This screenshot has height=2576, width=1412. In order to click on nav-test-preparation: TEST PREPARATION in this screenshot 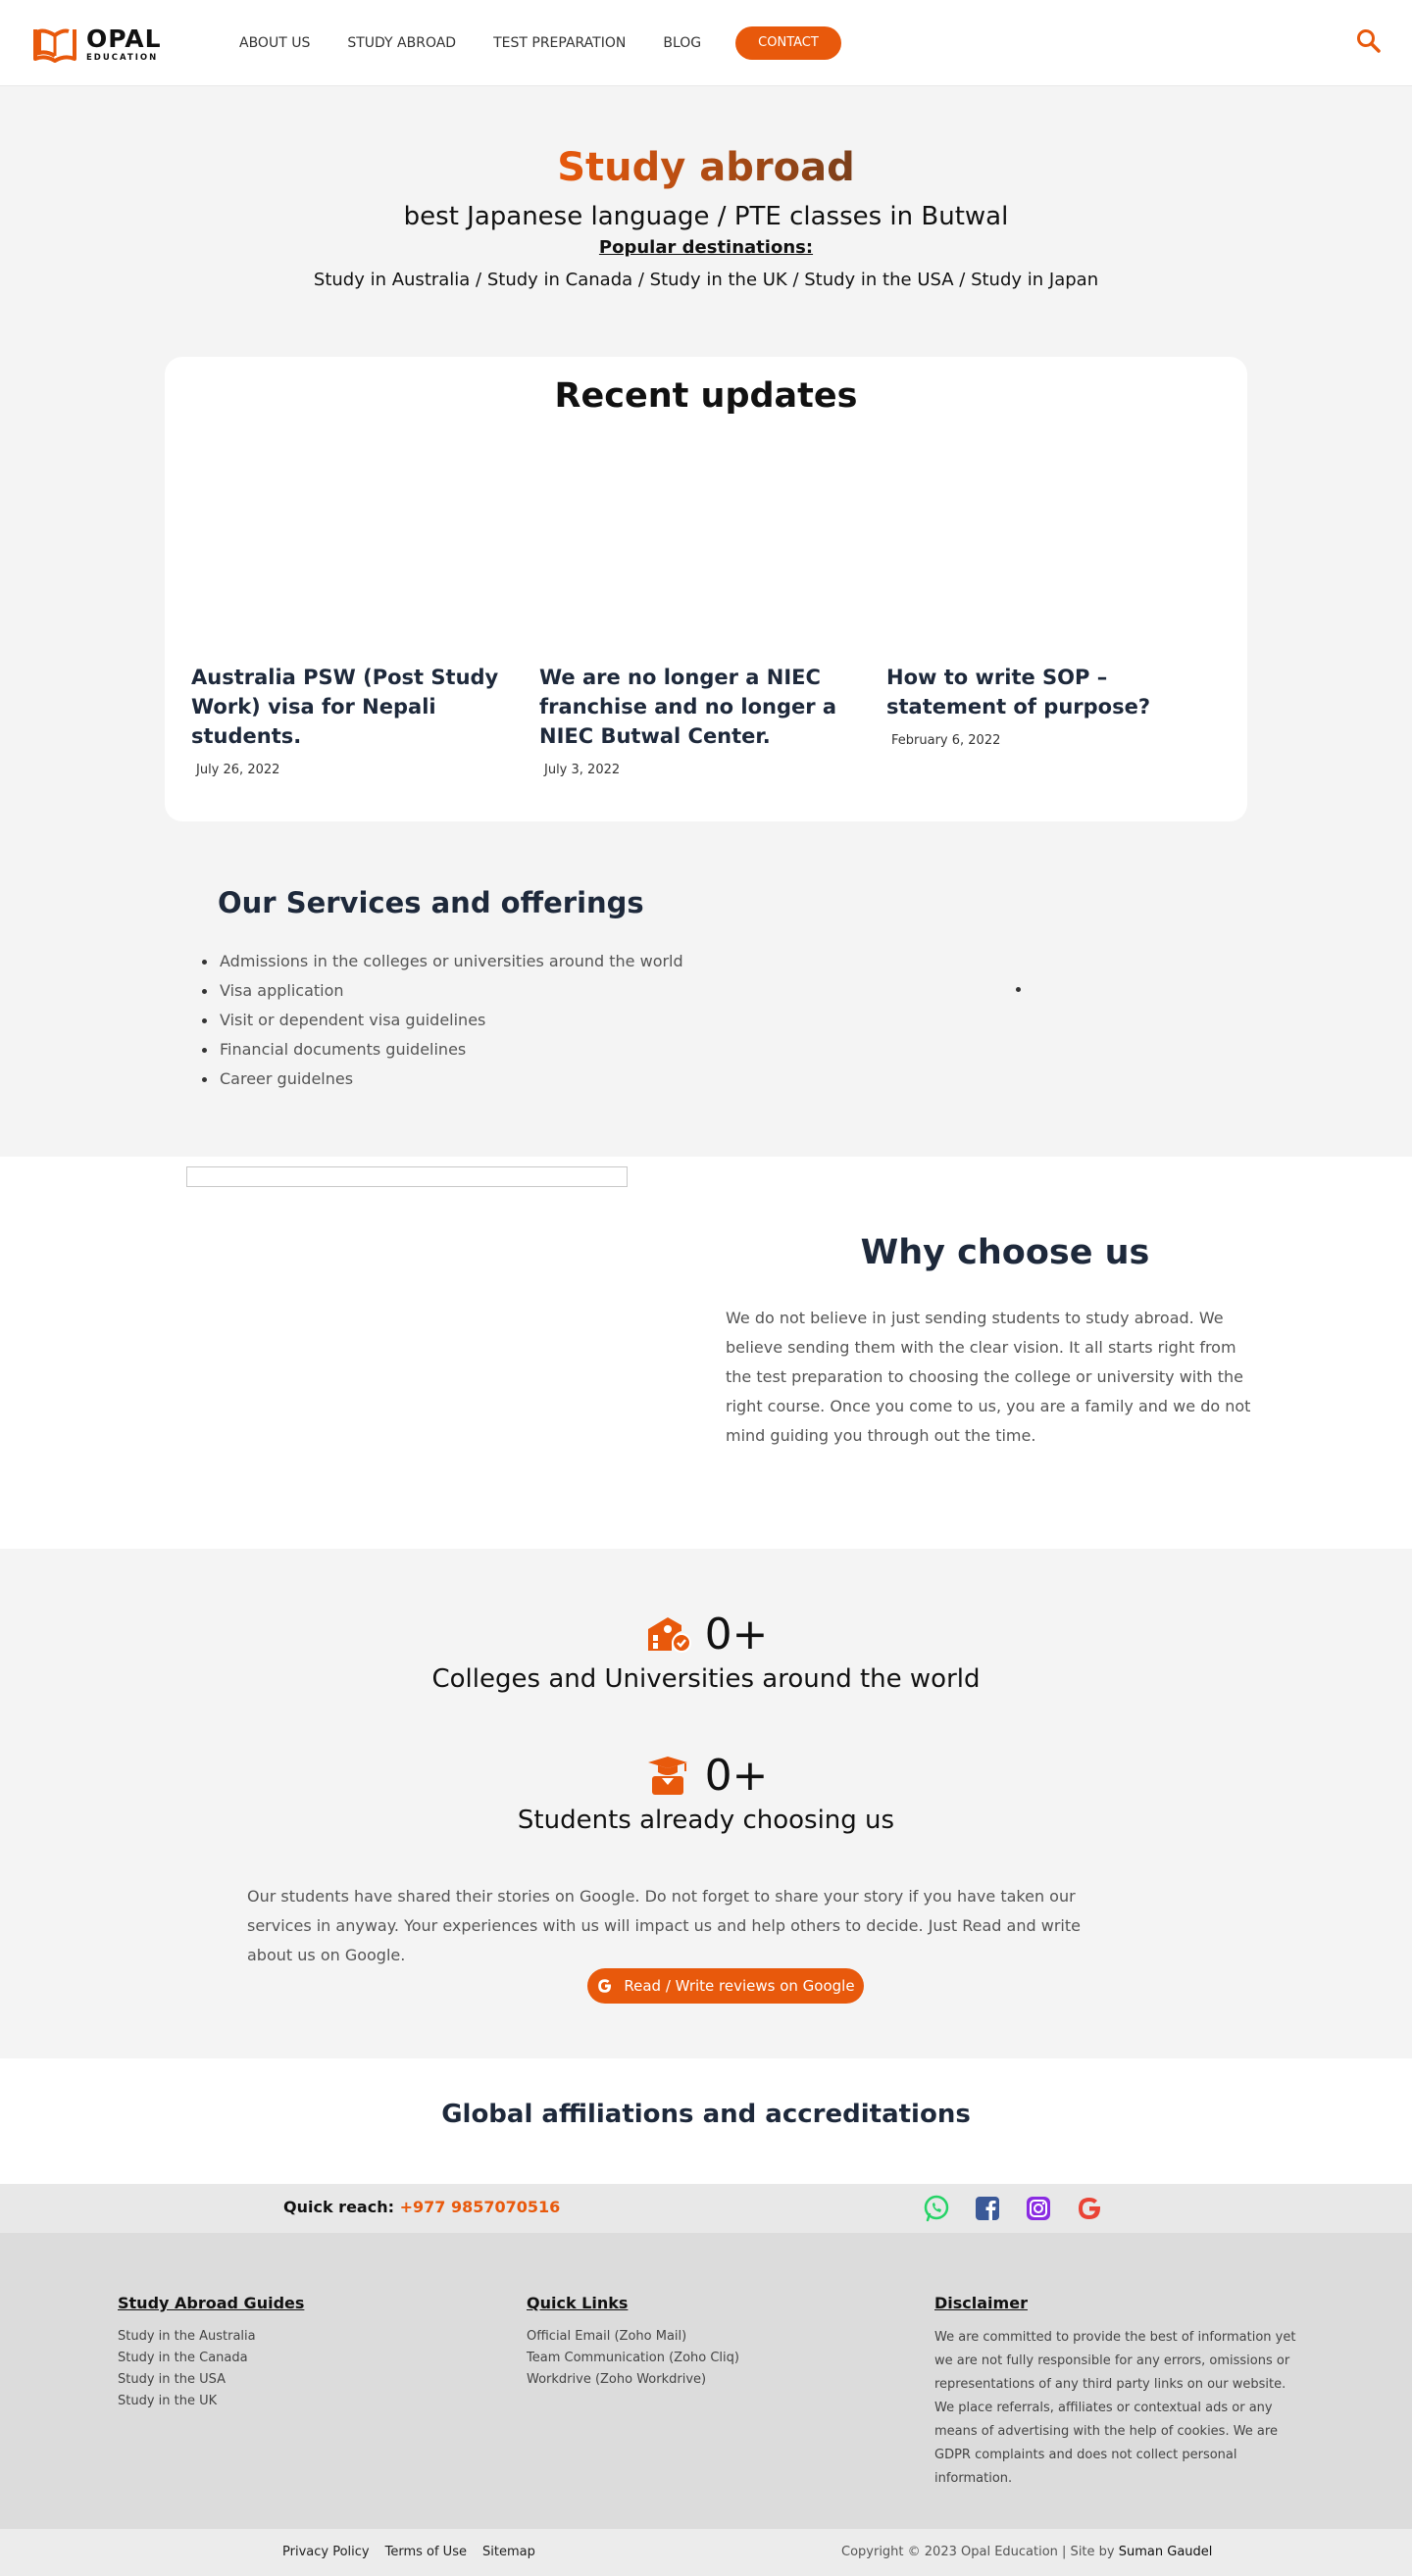, I will do `click(559, 43)`.